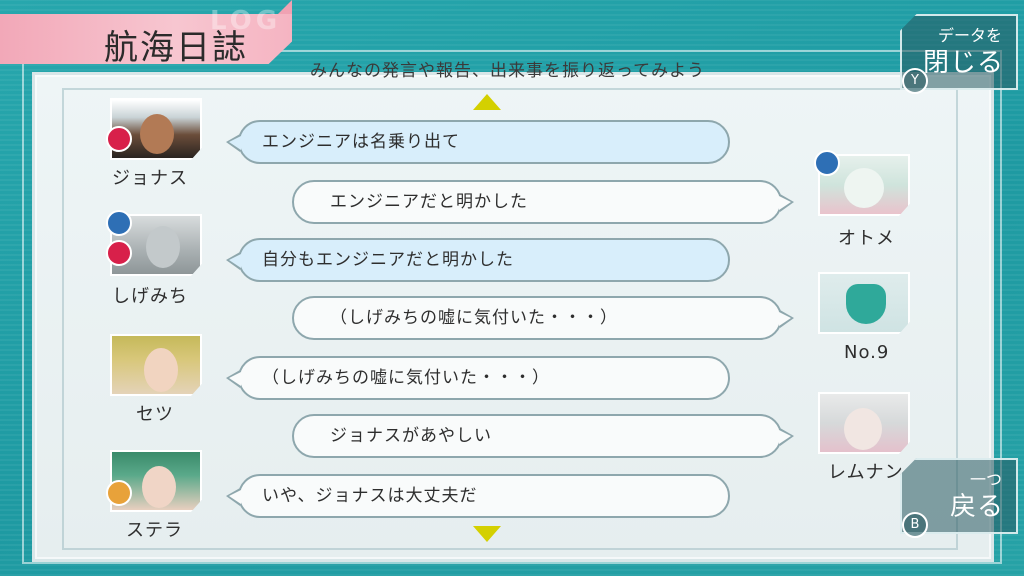  Describe the element at coordinates (915, 81) in the screenshot. I see `y-key-icon: Y` at that location.